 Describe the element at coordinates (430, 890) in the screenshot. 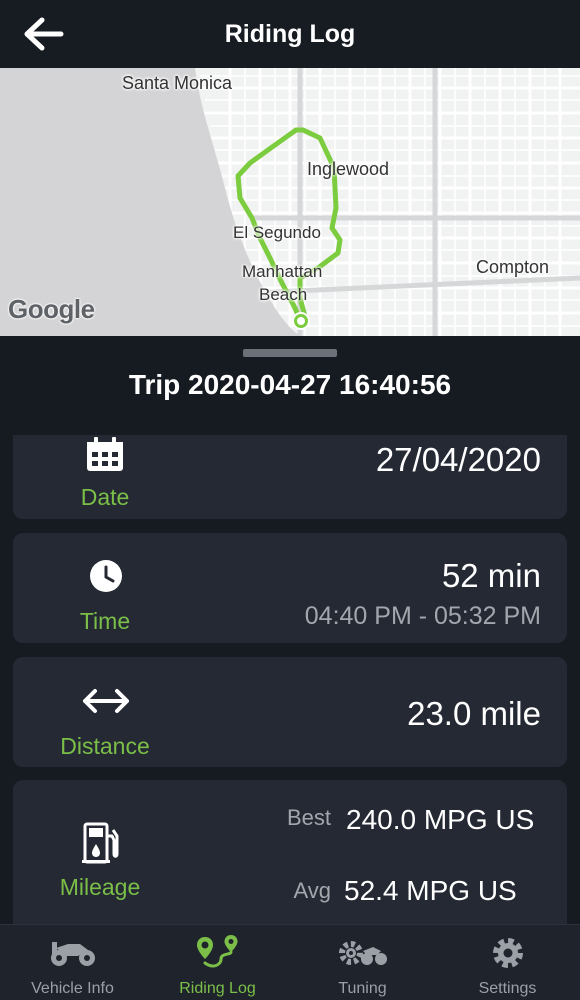

I see `avg-mileage-value: 52.4 MPG US` at that location.